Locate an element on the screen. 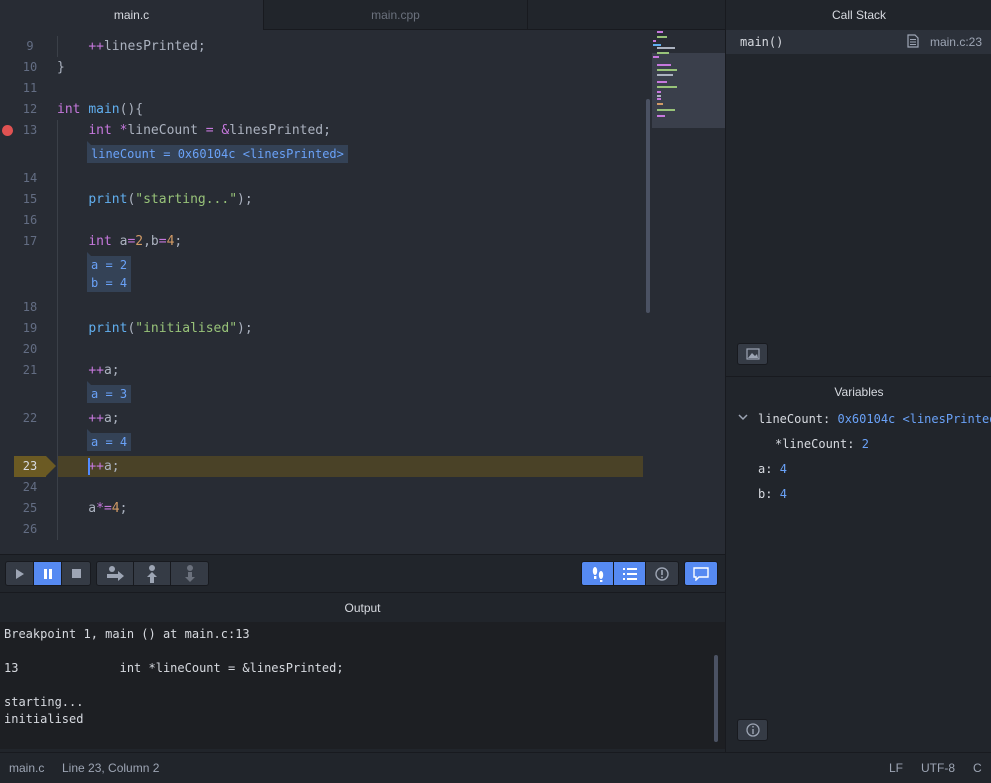 The width and height of the screenshot is (991, 783). line-number: 13 is located at coordinates (30, 130).